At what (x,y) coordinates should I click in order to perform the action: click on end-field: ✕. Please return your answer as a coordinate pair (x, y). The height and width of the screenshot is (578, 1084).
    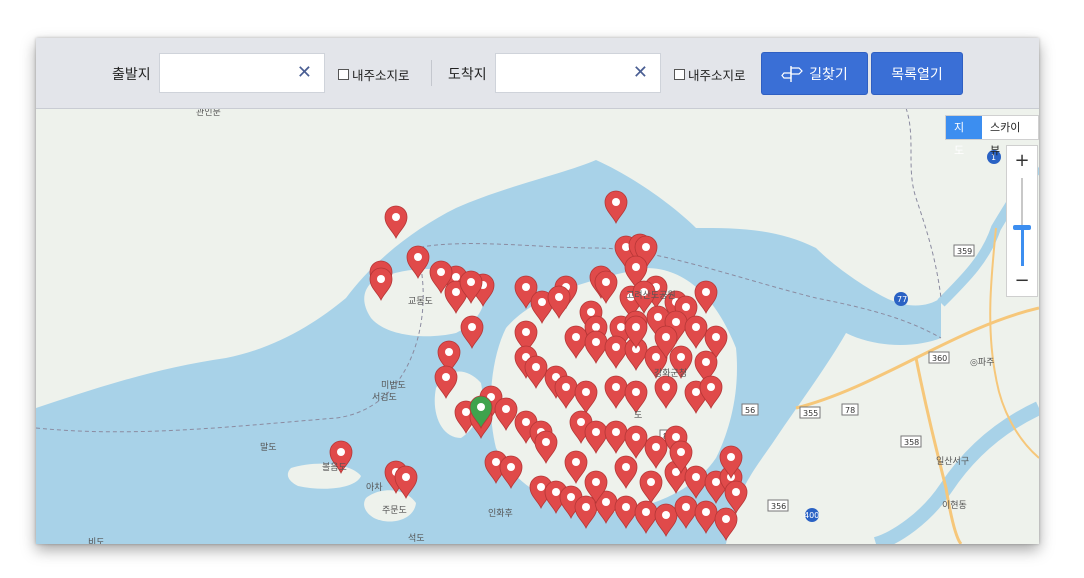
    Looking at the image, I should click on (578, 73).